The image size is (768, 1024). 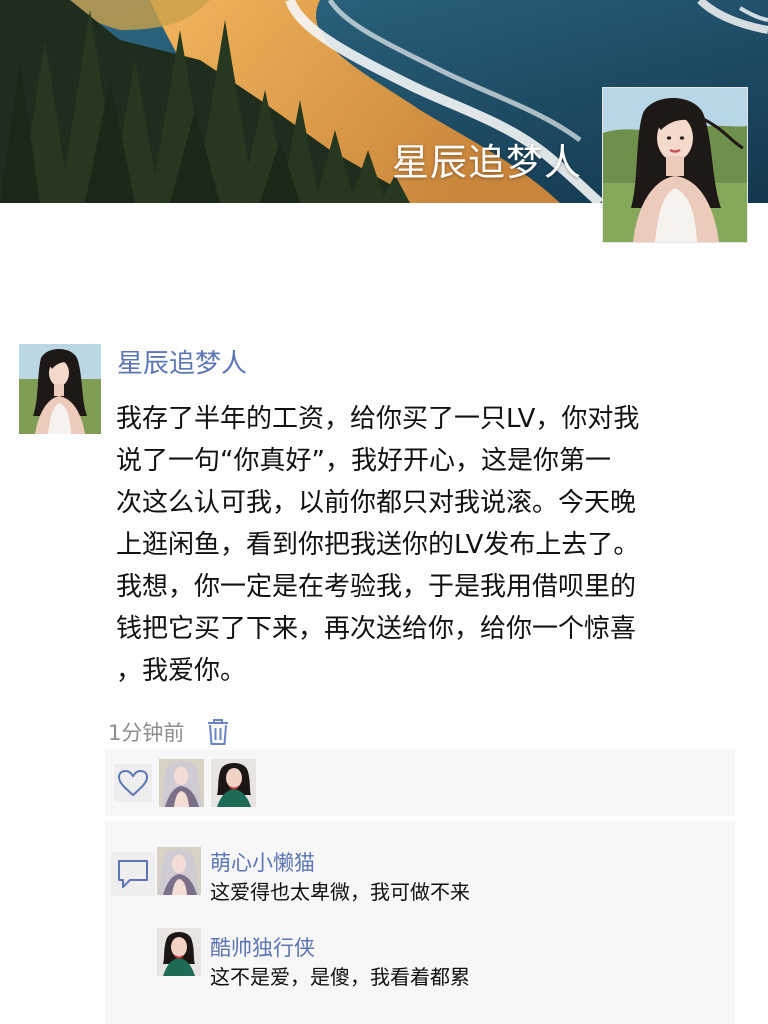 I want to click on post-author-avatar, so click(x=60, y=389).